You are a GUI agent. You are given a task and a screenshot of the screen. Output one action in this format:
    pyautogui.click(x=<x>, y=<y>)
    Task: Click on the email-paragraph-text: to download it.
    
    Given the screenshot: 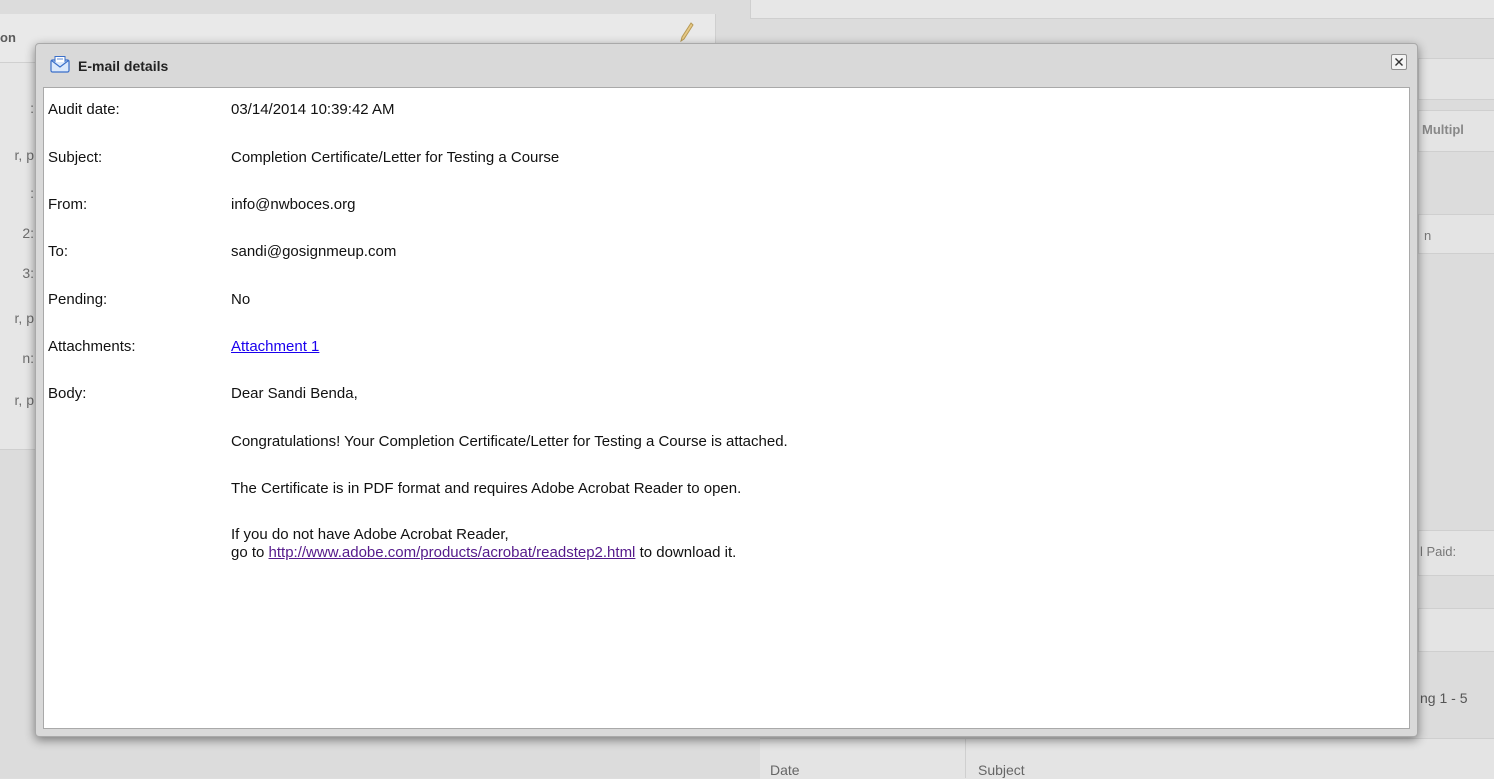 What is the action you would take?
    pyautogui.click(x=685, y=552)
    